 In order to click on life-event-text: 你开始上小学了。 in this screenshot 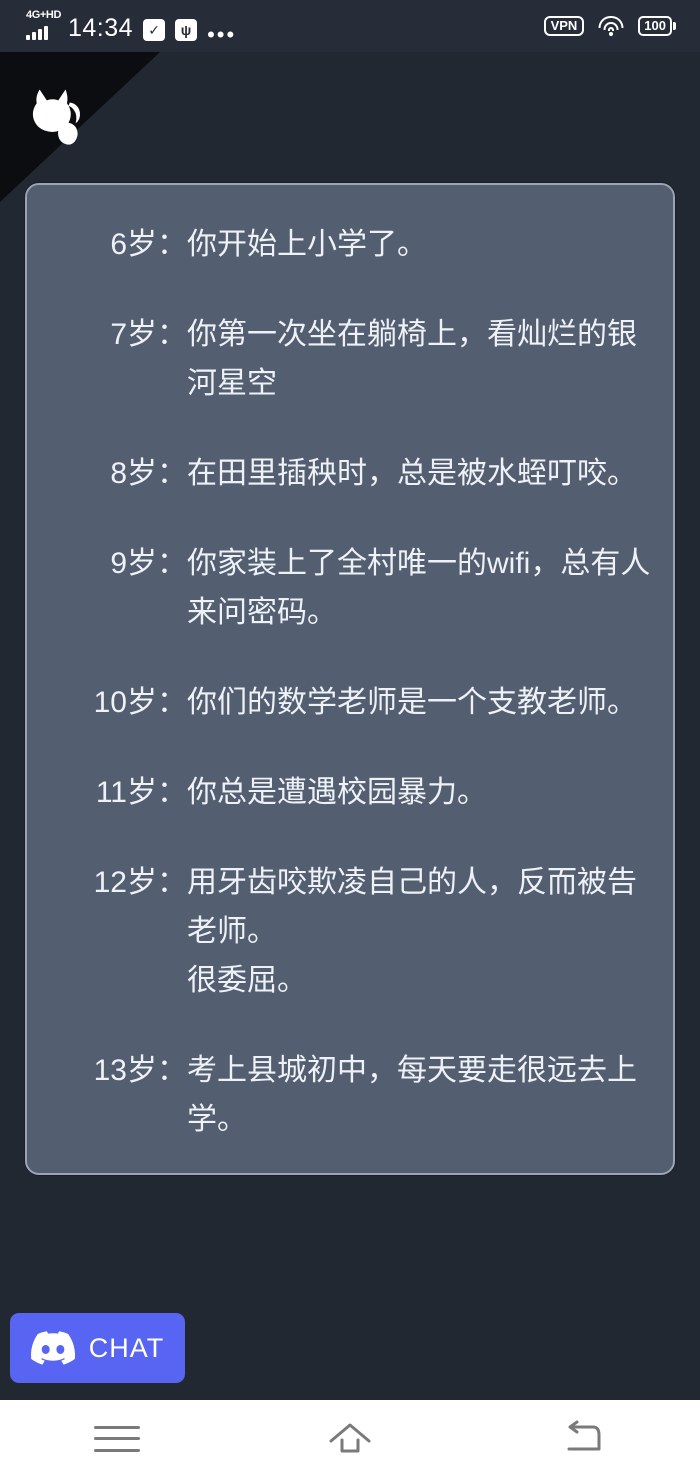, I will do `click(307, 244)`.